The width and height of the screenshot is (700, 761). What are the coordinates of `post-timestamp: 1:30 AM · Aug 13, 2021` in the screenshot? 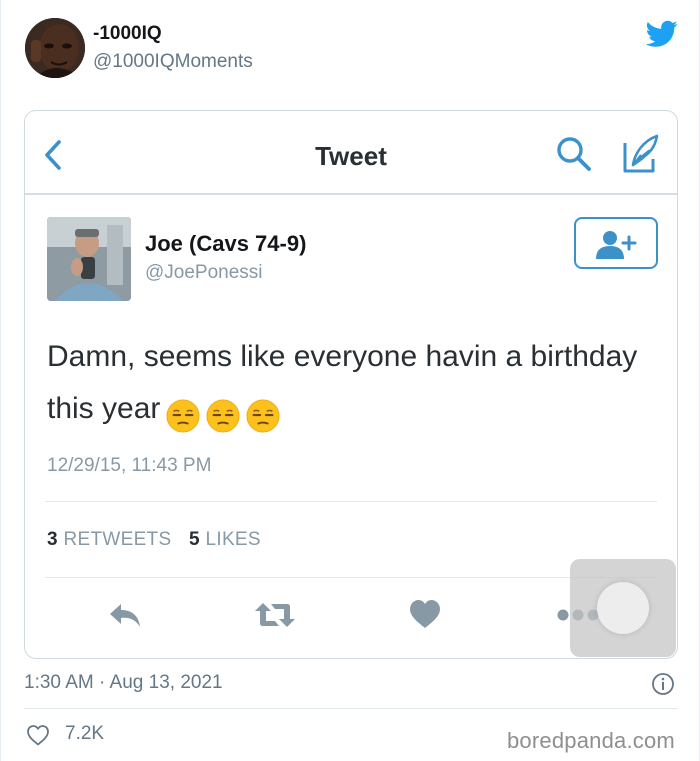 It's located at (123, 683).